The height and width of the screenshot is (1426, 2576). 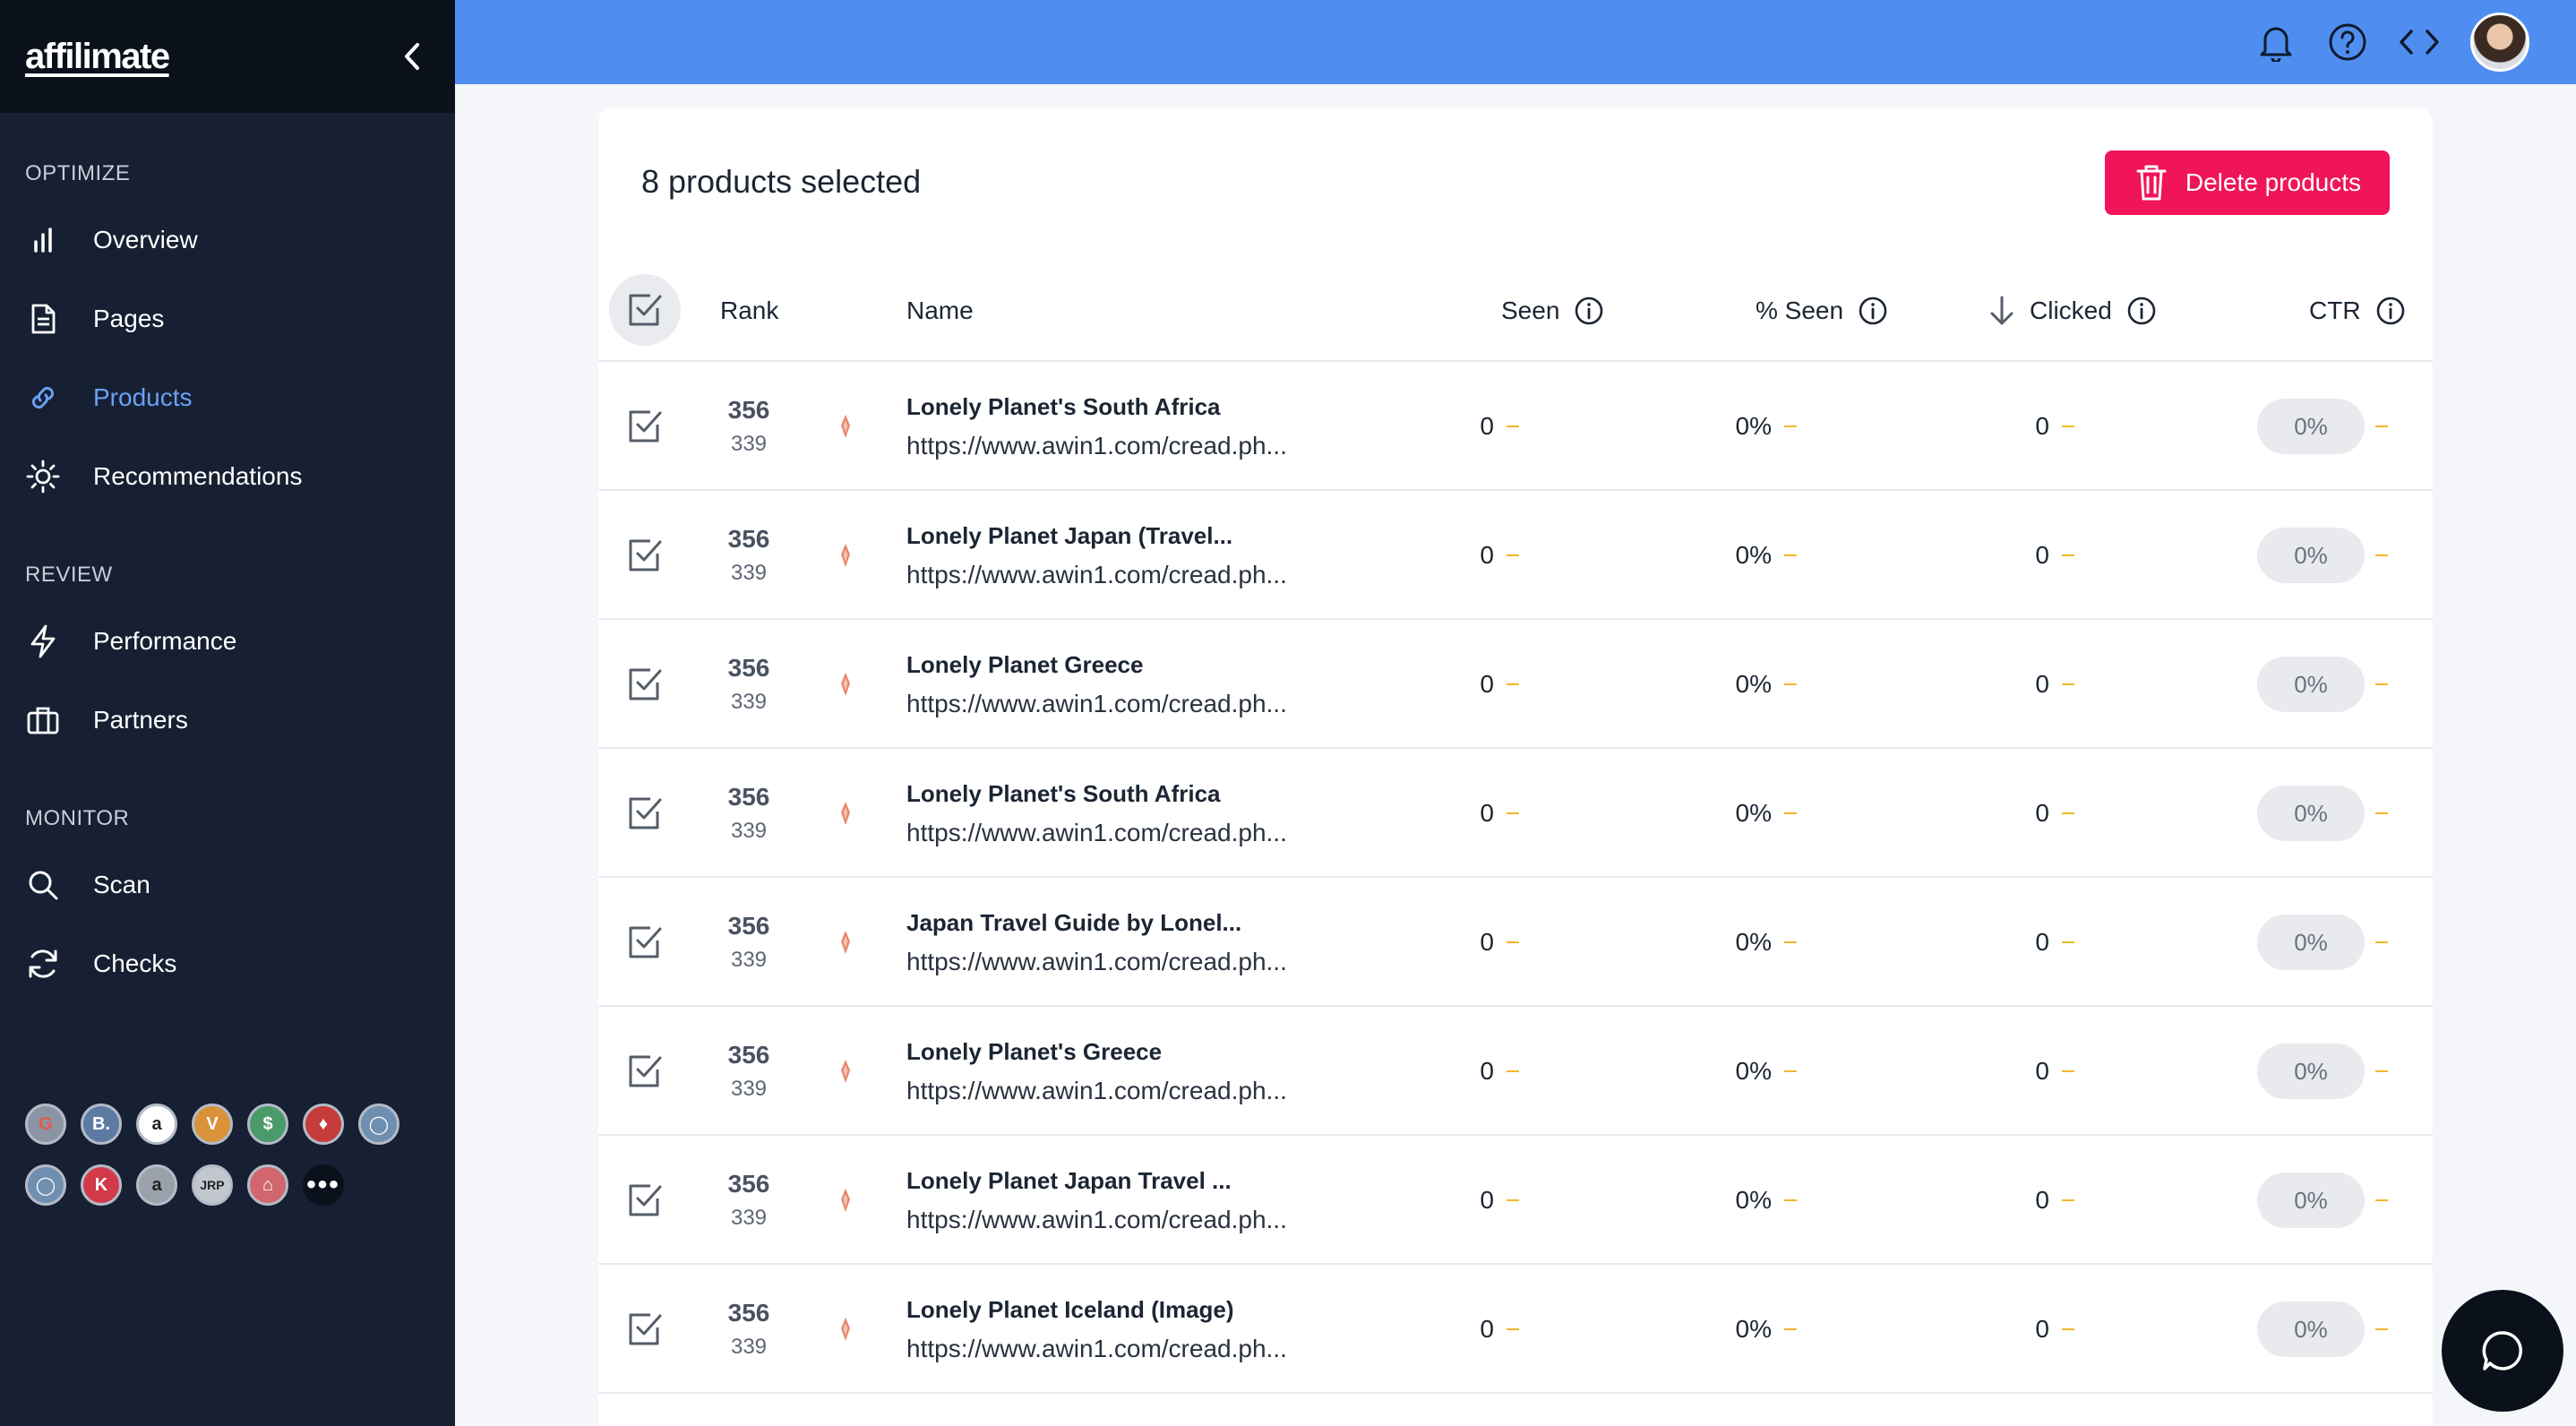 What do you see at coordinates (227, 964) in the screenshot?
I see `nav-item-checks: Checks` at bounding box center [227, 964].